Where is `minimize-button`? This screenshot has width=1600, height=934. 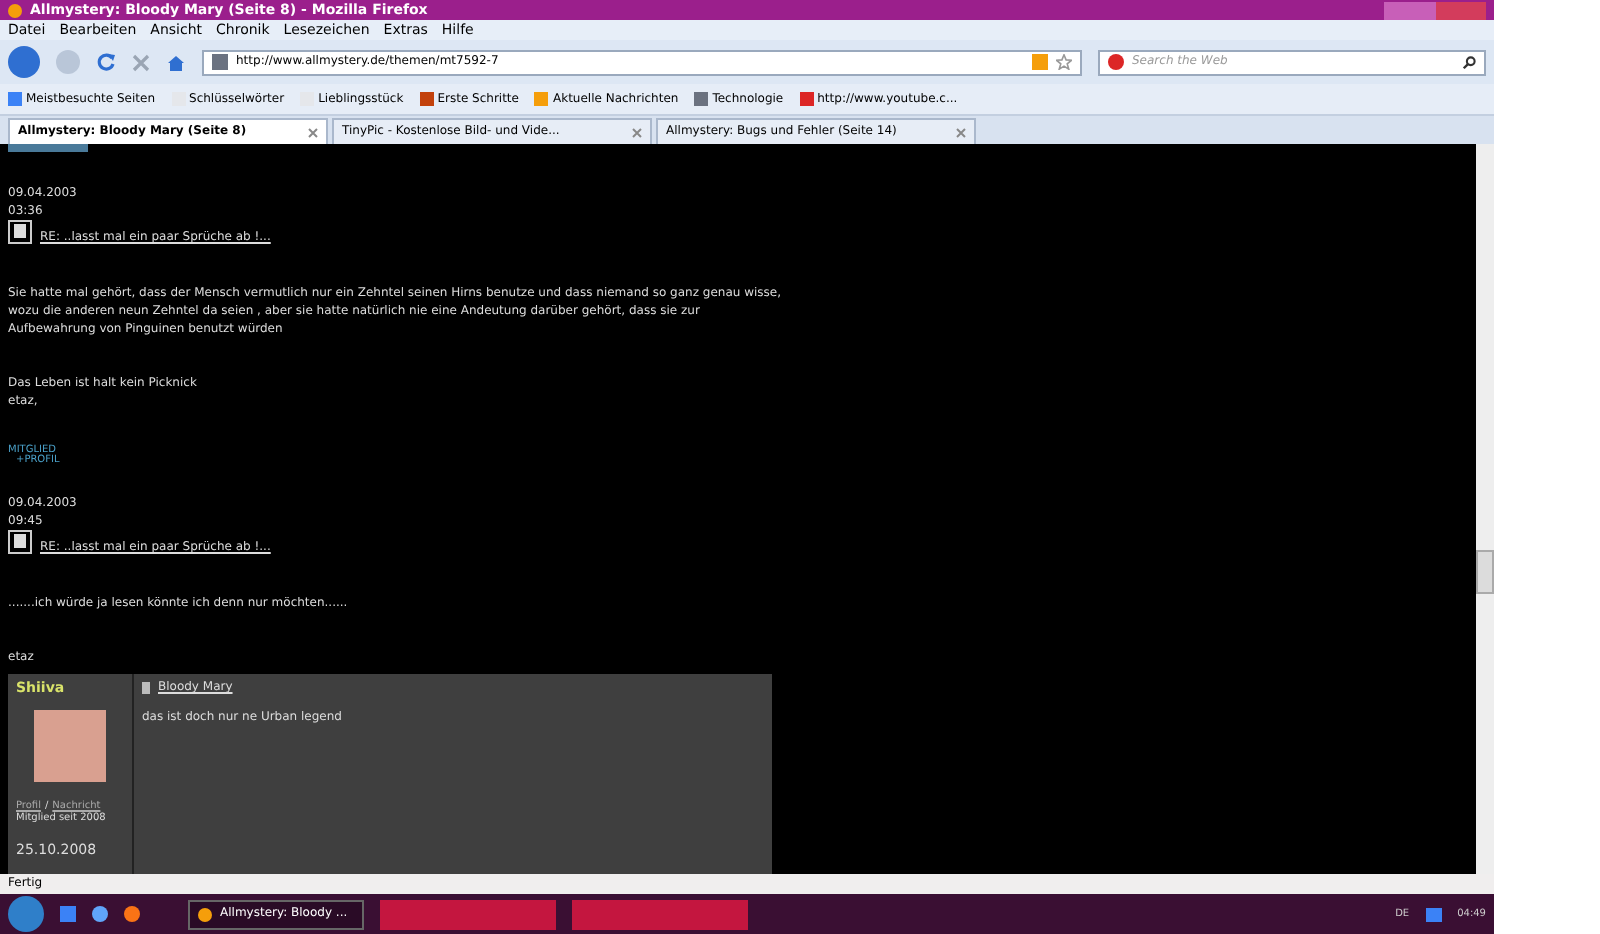
minimize-button is located at coordinates (1397, 10).